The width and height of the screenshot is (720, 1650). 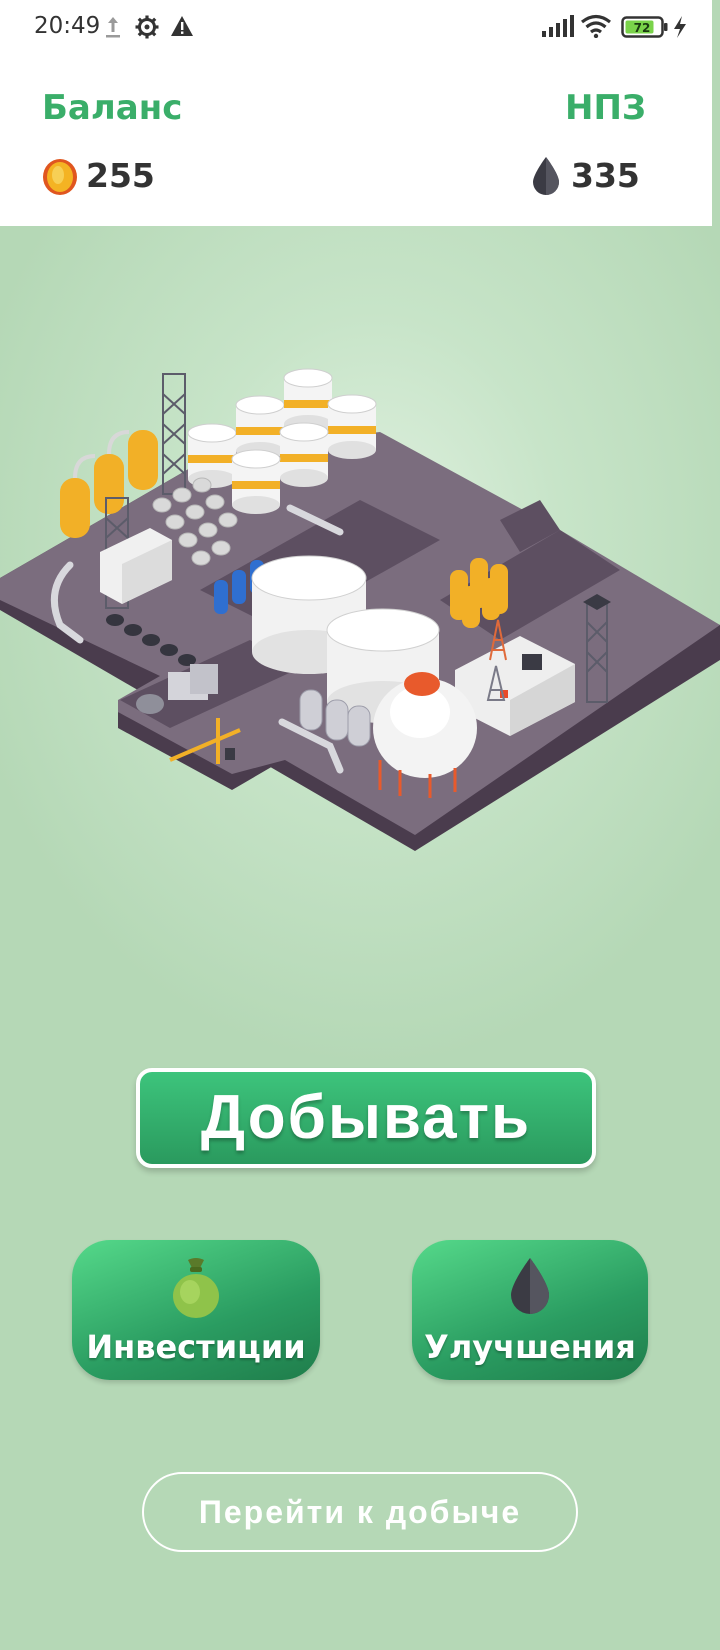 What do you see at coordinates (196, 1288) in the screenshot?
I see `money-bag-icon` at bounding box center [196, 1288].